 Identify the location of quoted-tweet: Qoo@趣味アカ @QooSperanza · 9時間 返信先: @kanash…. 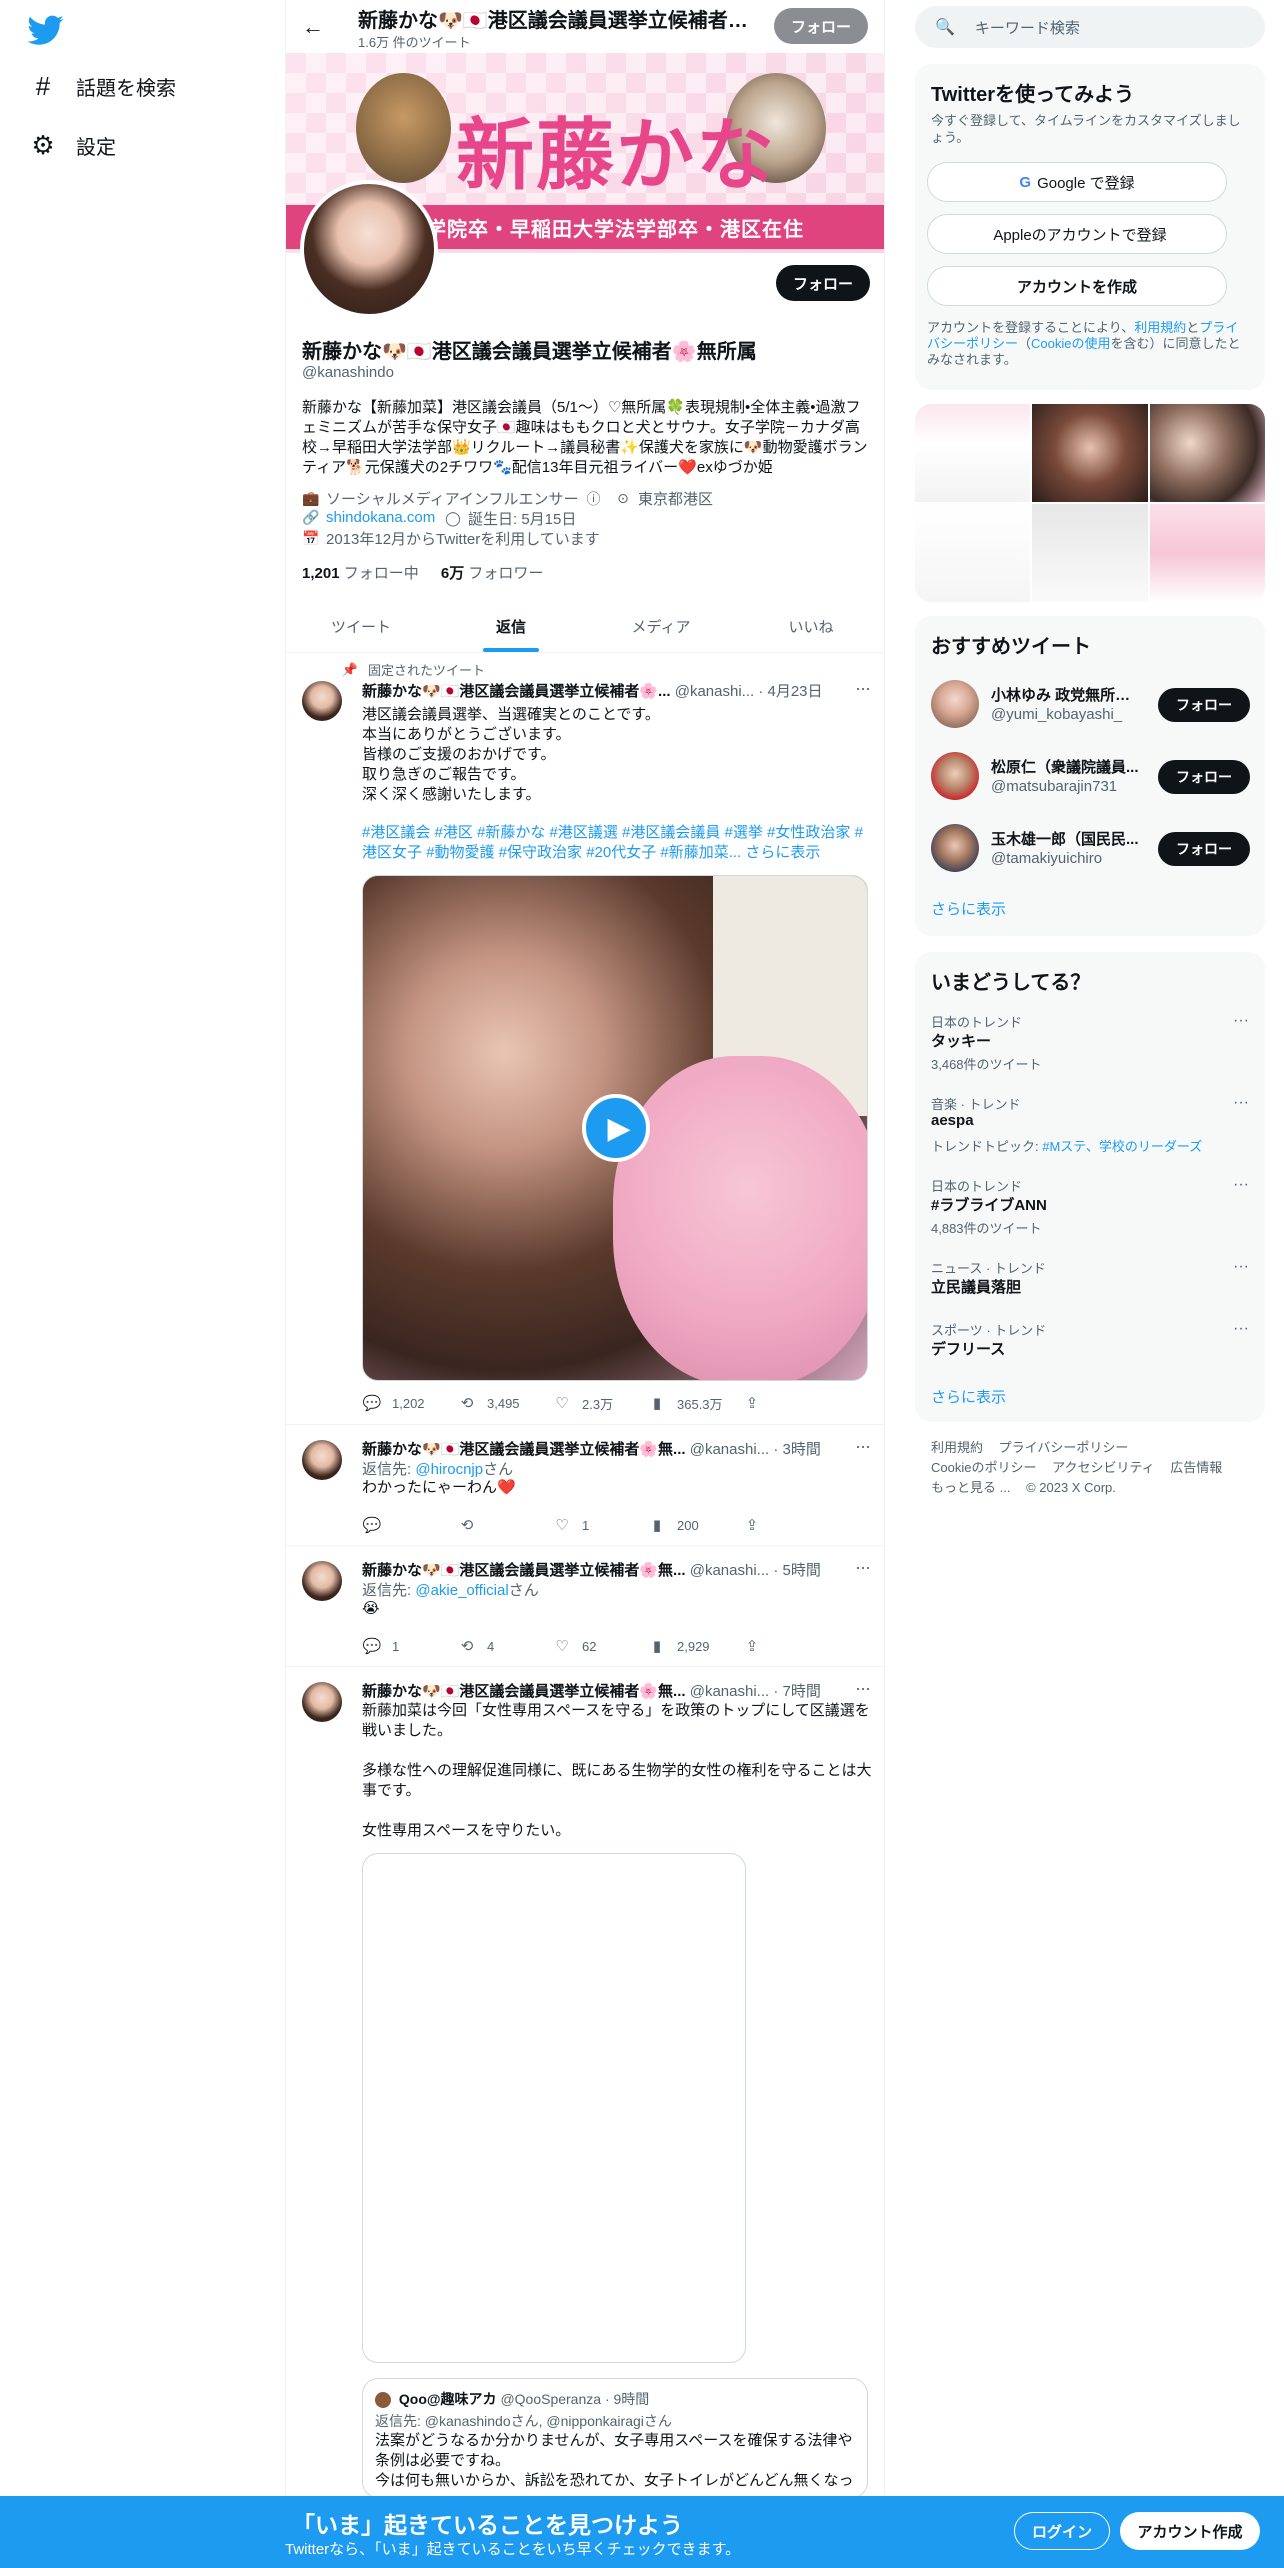
(615, 2438).